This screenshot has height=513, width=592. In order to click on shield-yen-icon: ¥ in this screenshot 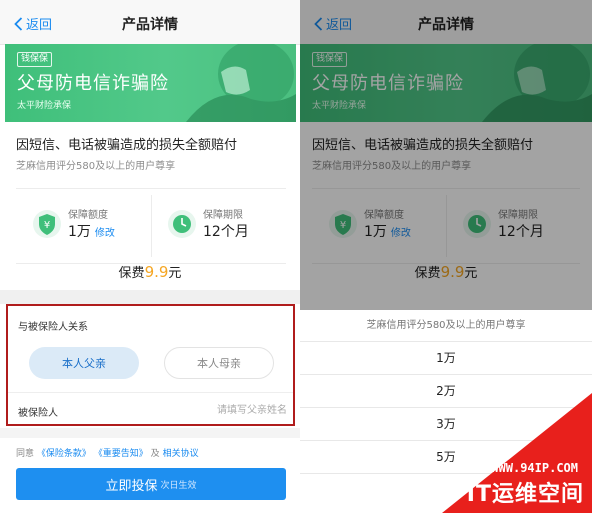, I will do `click(47, 224)`.